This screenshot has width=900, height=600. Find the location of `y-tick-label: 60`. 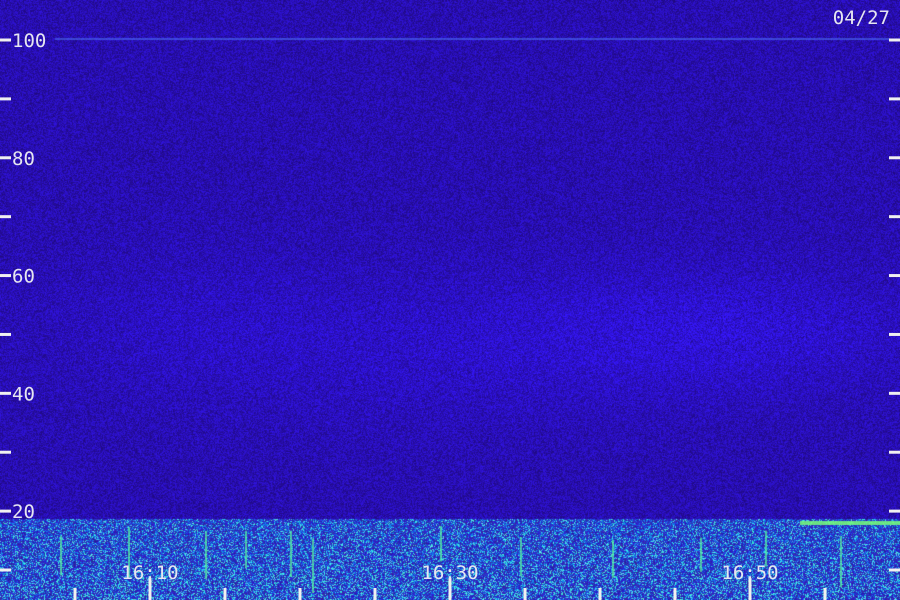

y-tick-label: 60 is located at coordinates (23, 277).